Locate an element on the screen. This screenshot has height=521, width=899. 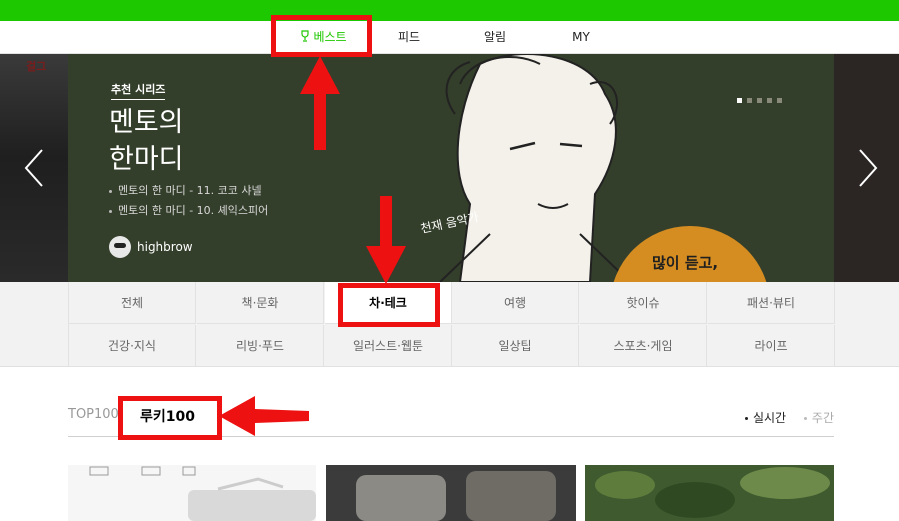
chevron-right-icon is located at coordinates (867, 168).